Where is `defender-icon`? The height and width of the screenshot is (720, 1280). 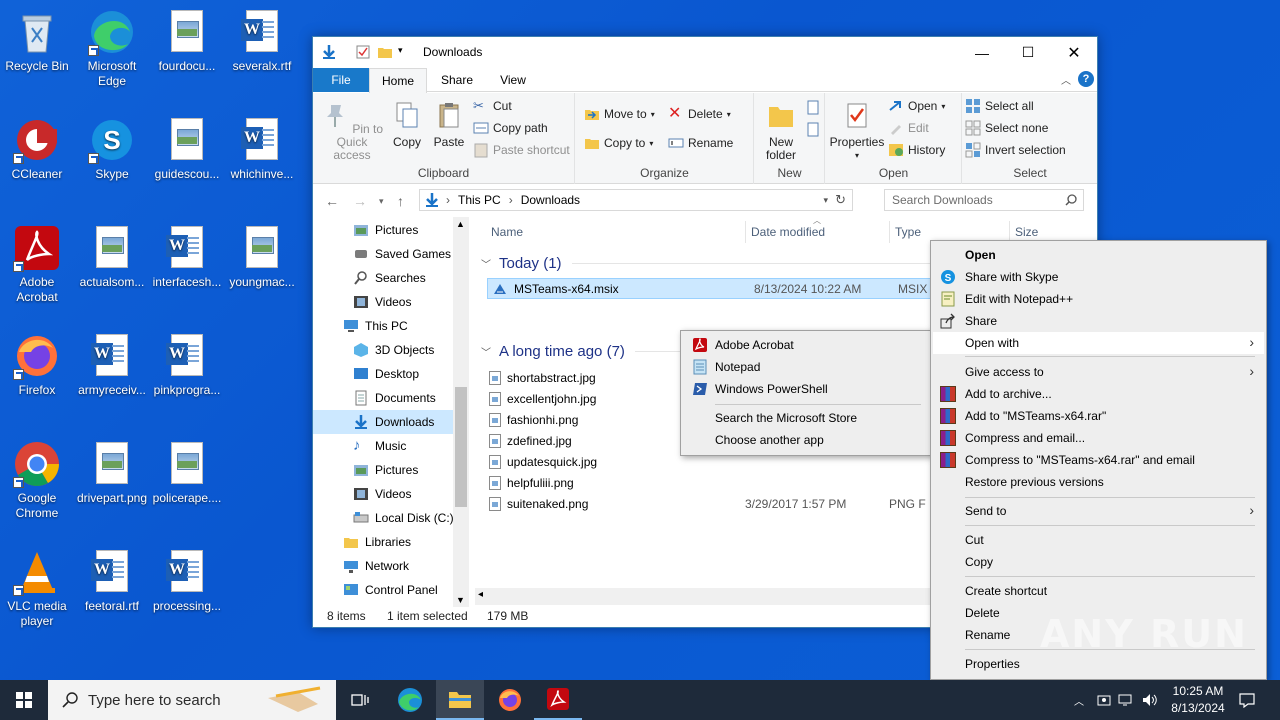
defender-icon is located at coordinates (1104, 700).